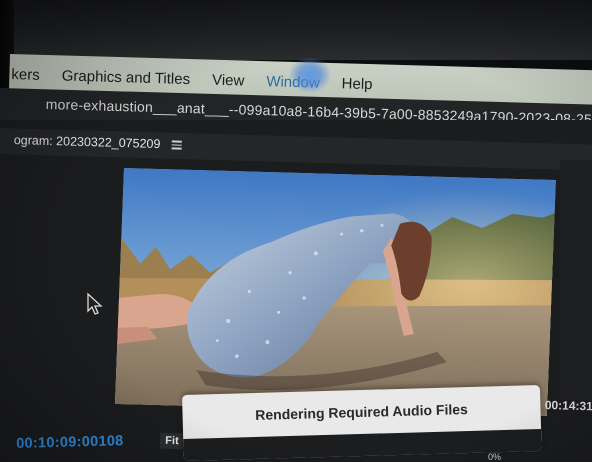 The width and height of the screenshot is (592, 462). I want to click on render-percent: 0%, so click(495, 457).